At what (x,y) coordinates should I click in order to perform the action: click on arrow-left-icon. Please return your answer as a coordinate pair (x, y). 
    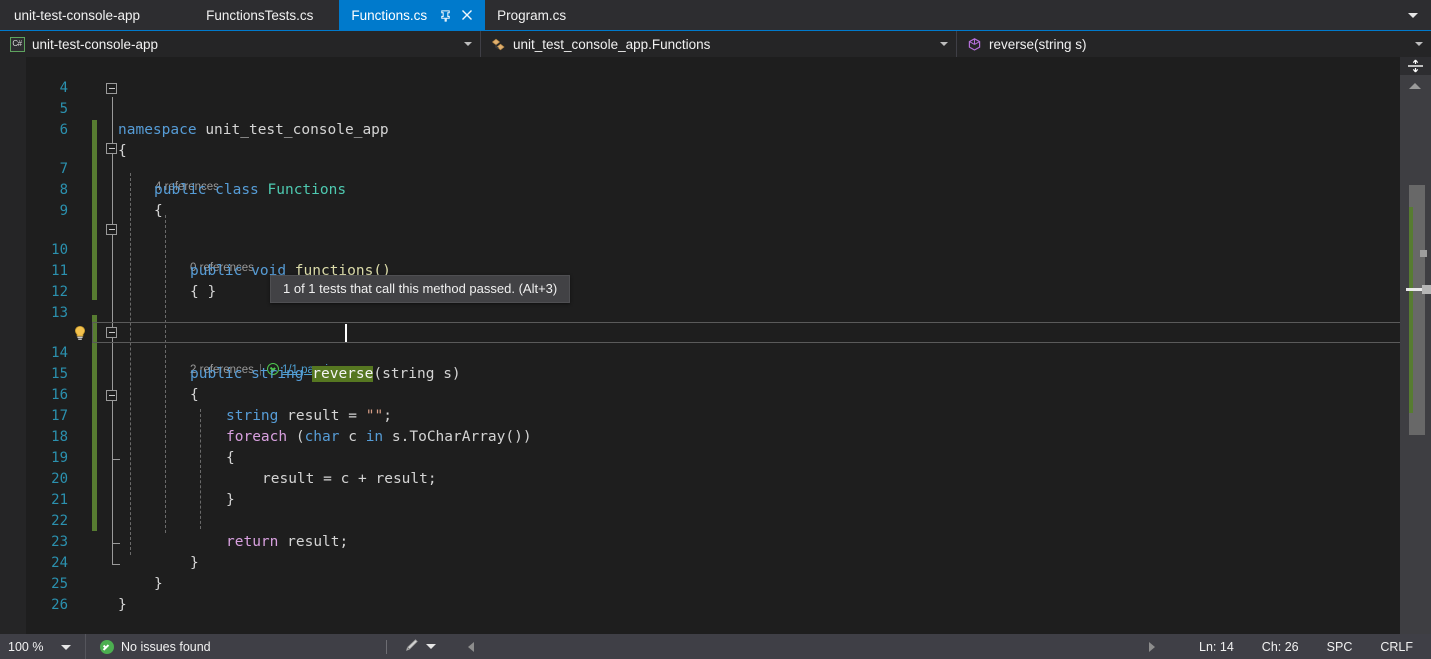
    Looking at the image, I should click on (471, 646).